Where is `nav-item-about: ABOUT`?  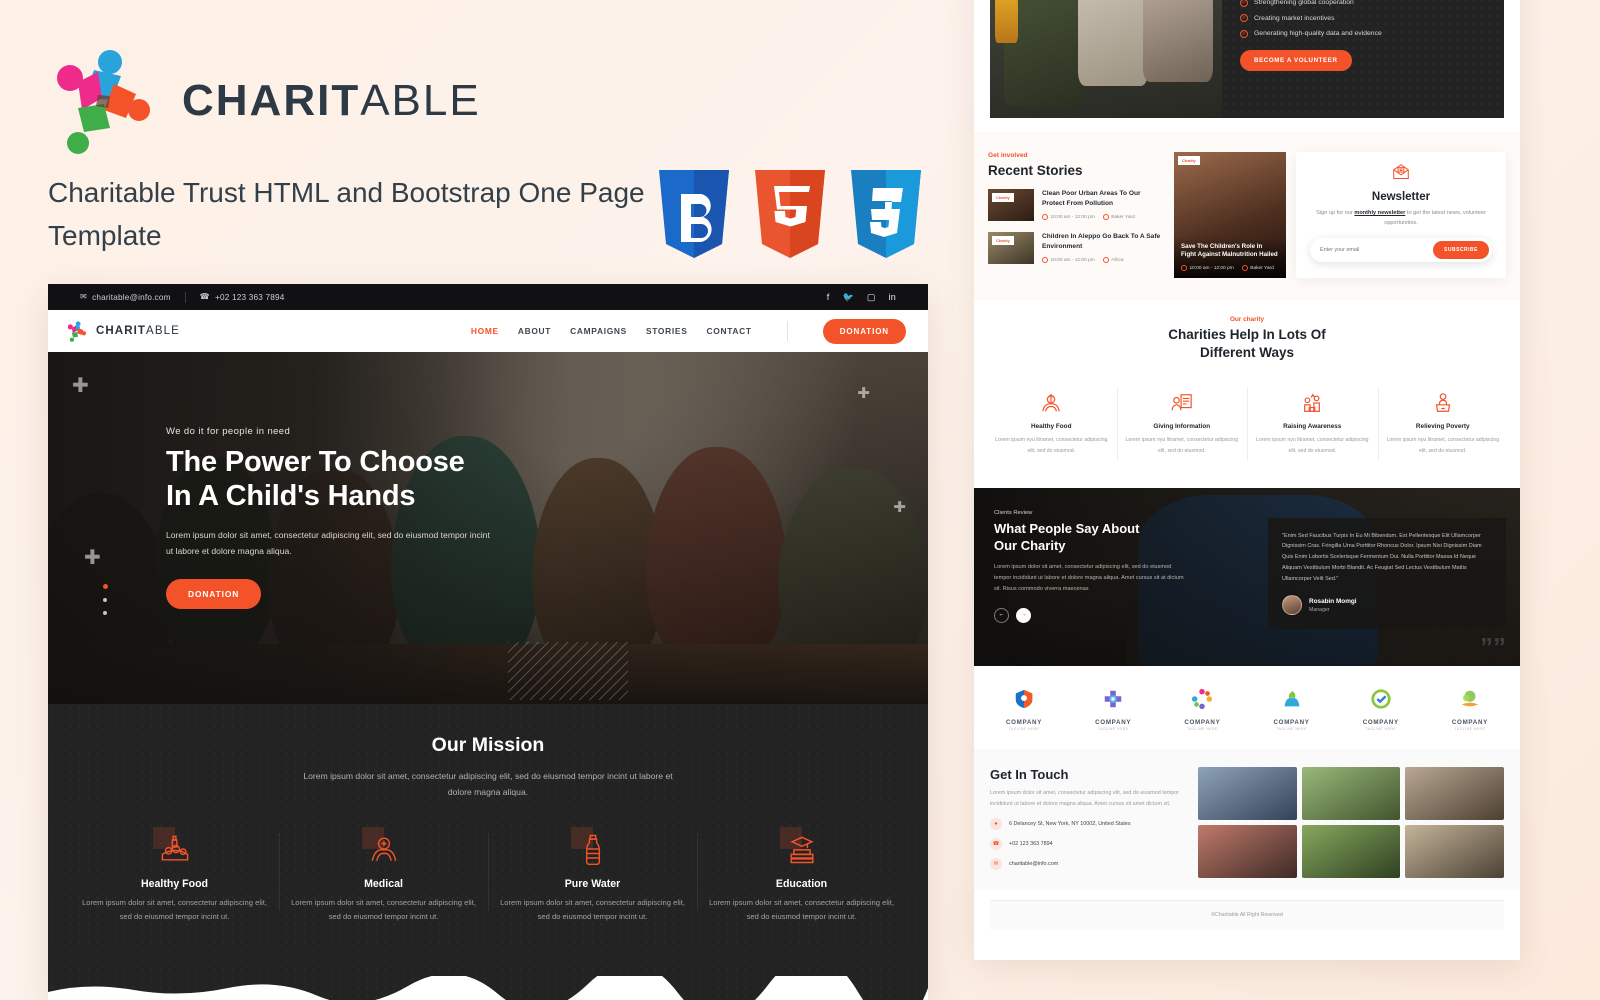
nav-item-about: ABOUT is located at coordinates (534, 331).